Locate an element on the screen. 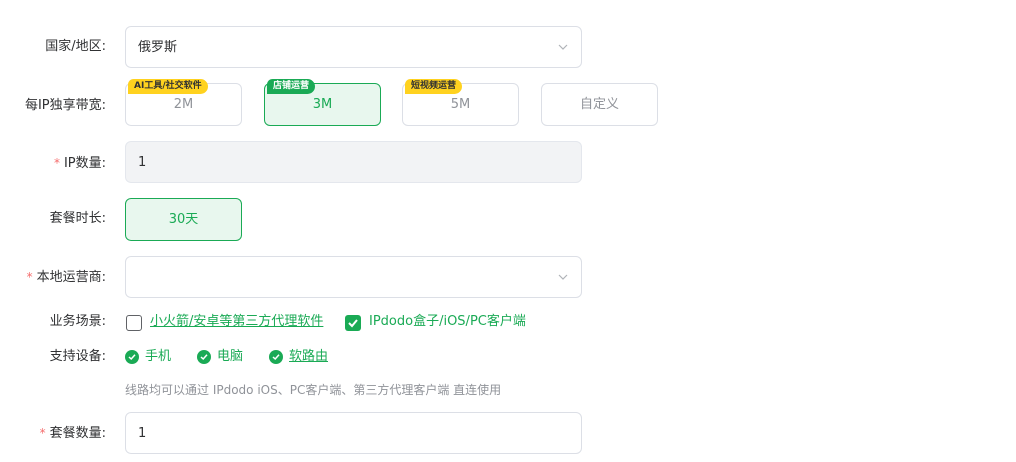 The width and height of the screenshot is (1016, 462). package-qty-input: 1 is located at coordinates (353, 433).